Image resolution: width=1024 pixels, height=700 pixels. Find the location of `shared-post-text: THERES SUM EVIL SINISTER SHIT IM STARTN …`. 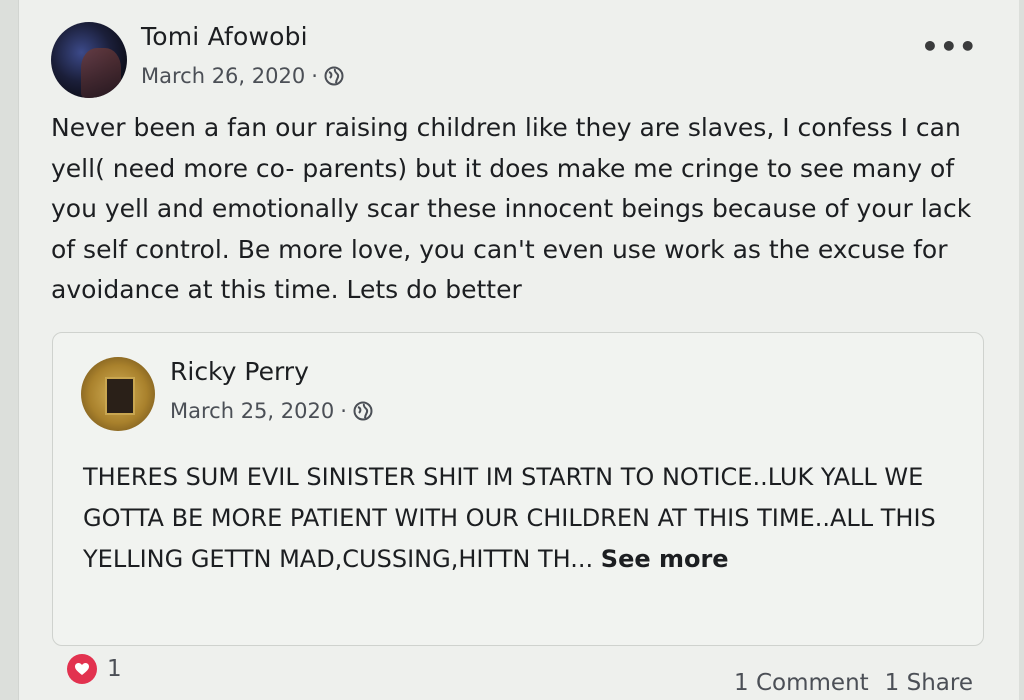

shared-post-text: THERES SUM EVIL SINISTER SHIT IM STARTN … is located at coordinates (509, 518).